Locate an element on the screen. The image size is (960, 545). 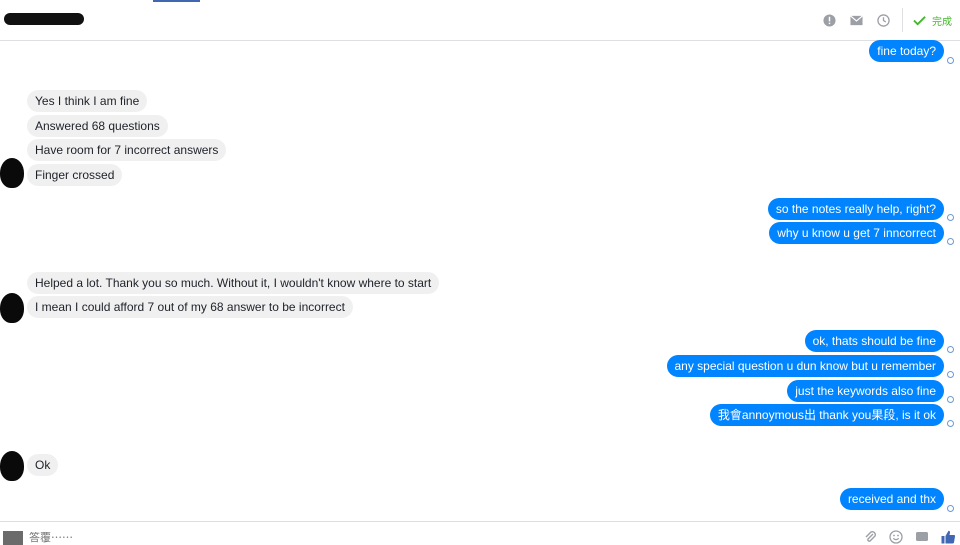
tab-indicator is located at coordinates (176, 1).